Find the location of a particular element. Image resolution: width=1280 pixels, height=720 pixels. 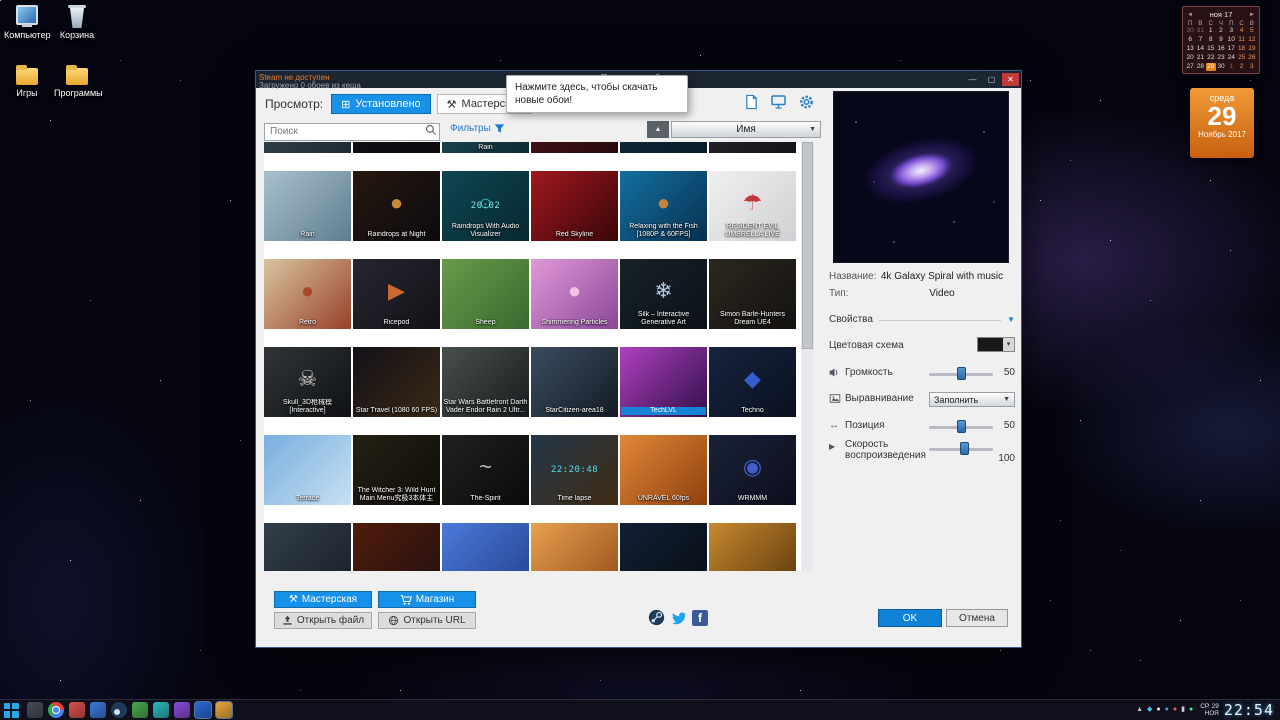

wallpaper-thumbnail: 22:20:48 Time lapse is located at coordinates (574, 470).